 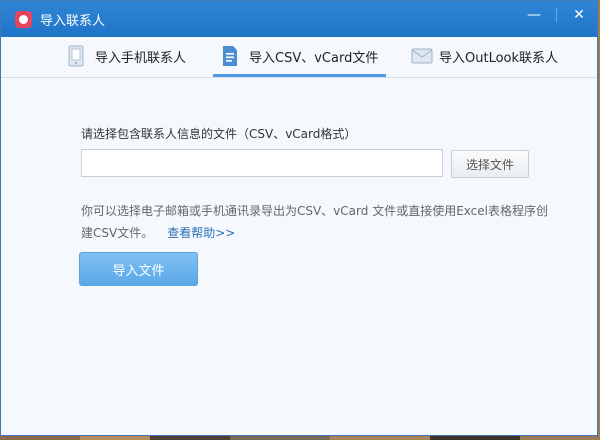 I want to click on tab-phone-contacts: 导入手机联系人, so click(x=126, y=56).